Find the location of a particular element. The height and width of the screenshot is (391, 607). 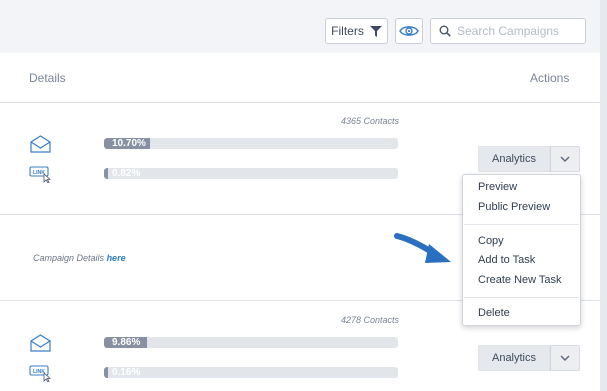

campaign-details-text: Campaign Details here is located at coordinates (79, 258).